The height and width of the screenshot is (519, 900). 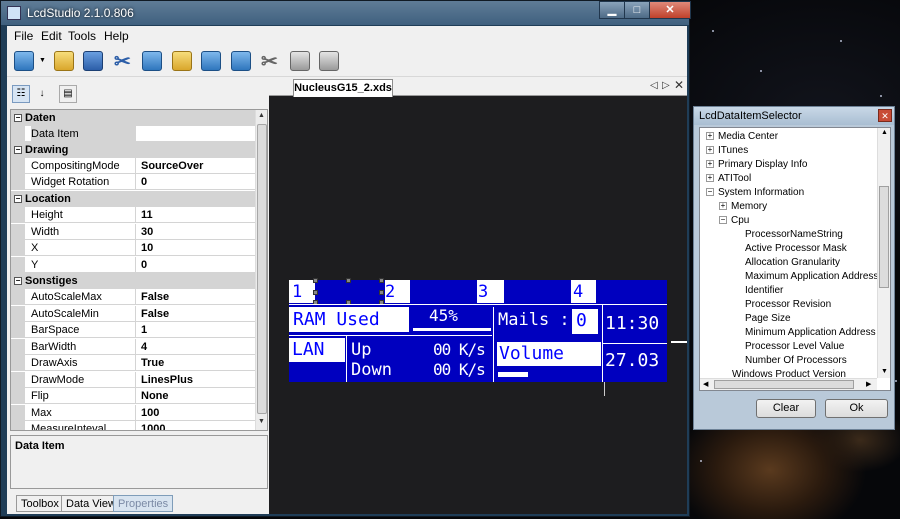 I want to click on property-row: Width 30, so click(x=133, y=232).